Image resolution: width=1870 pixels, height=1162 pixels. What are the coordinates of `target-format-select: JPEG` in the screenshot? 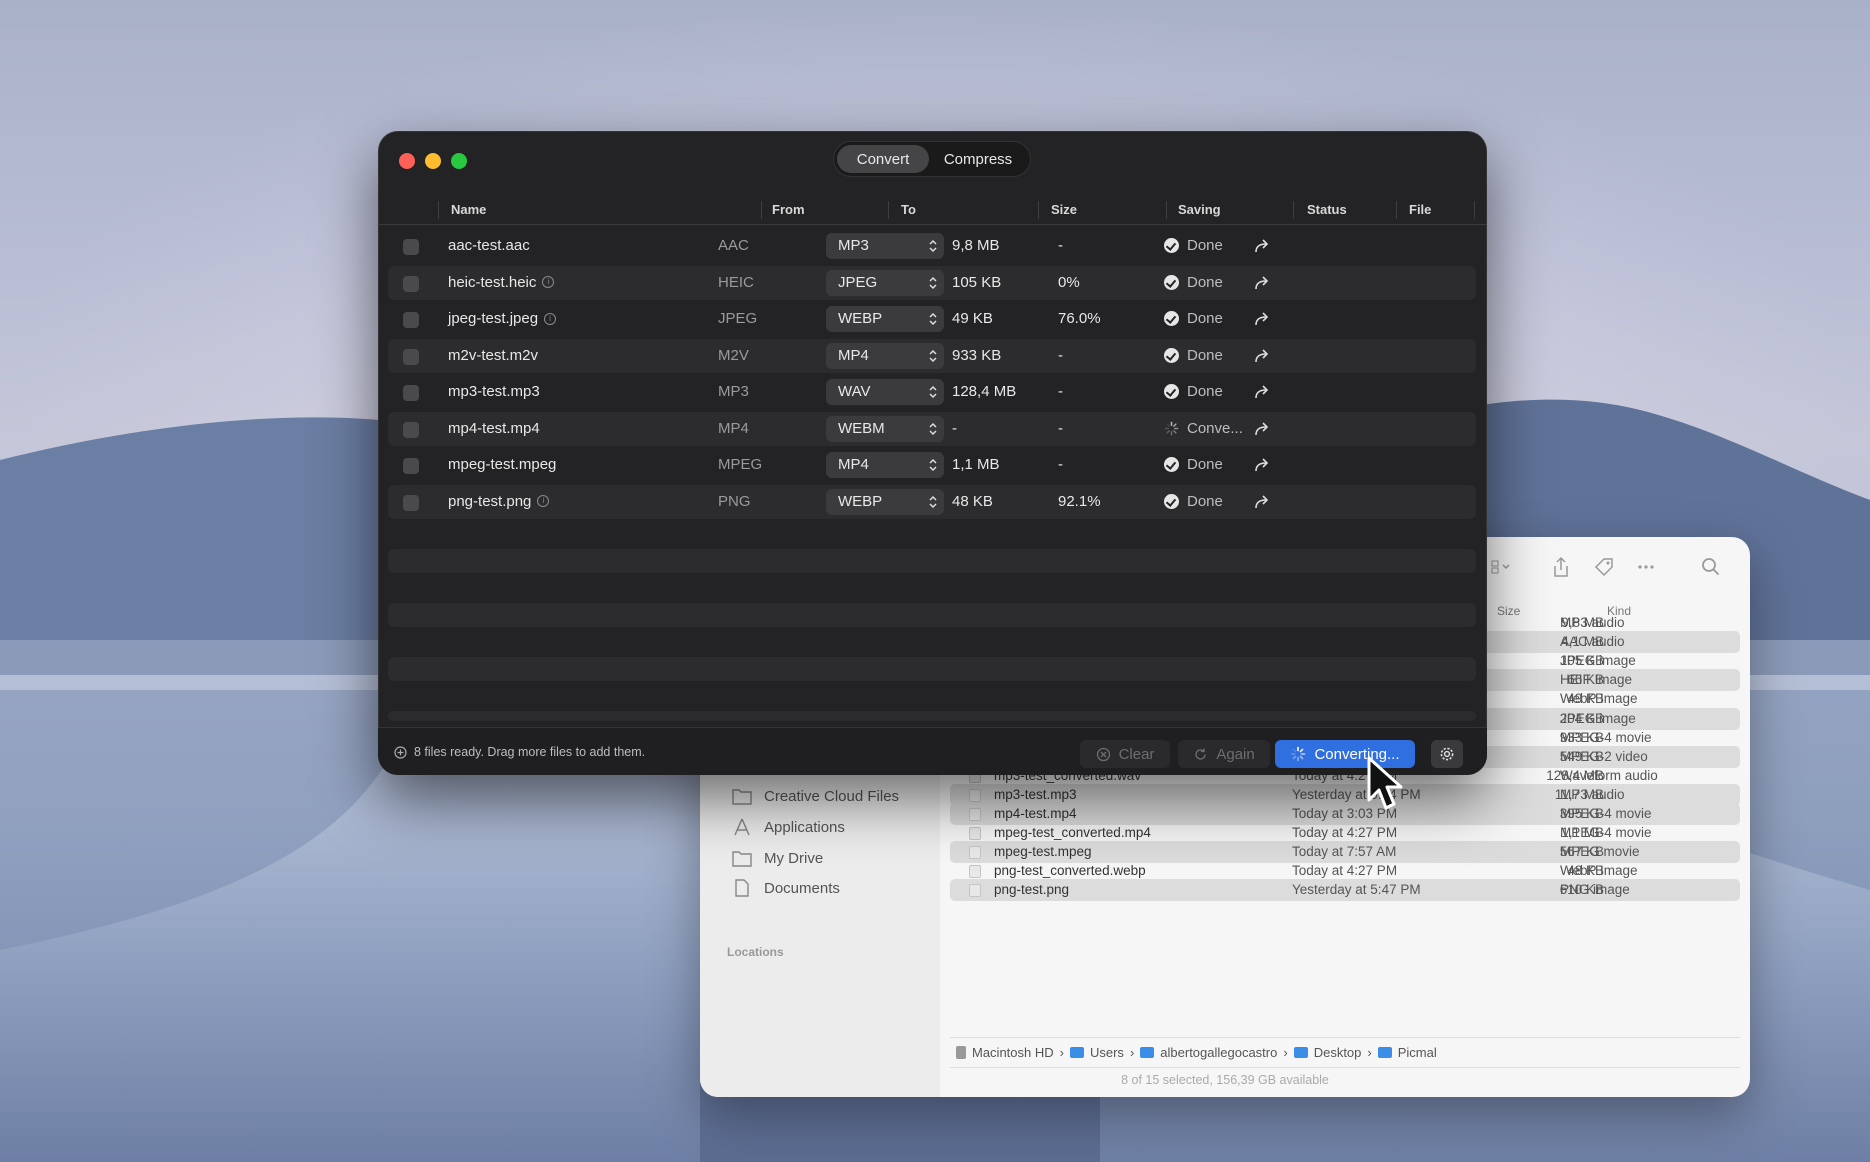 It's located at (885, 282).